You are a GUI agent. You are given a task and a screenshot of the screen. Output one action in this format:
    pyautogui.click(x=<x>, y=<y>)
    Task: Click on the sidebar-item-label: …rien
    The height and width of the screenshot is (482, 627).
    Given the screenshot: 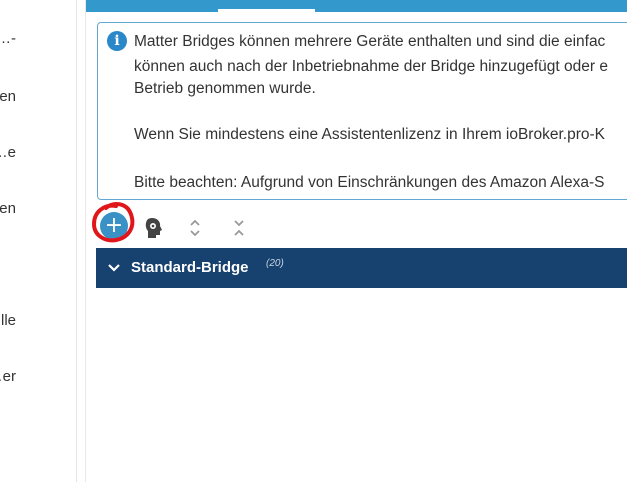 What is the action you would take?
    pyautogui.click(x=8, y=208)
    